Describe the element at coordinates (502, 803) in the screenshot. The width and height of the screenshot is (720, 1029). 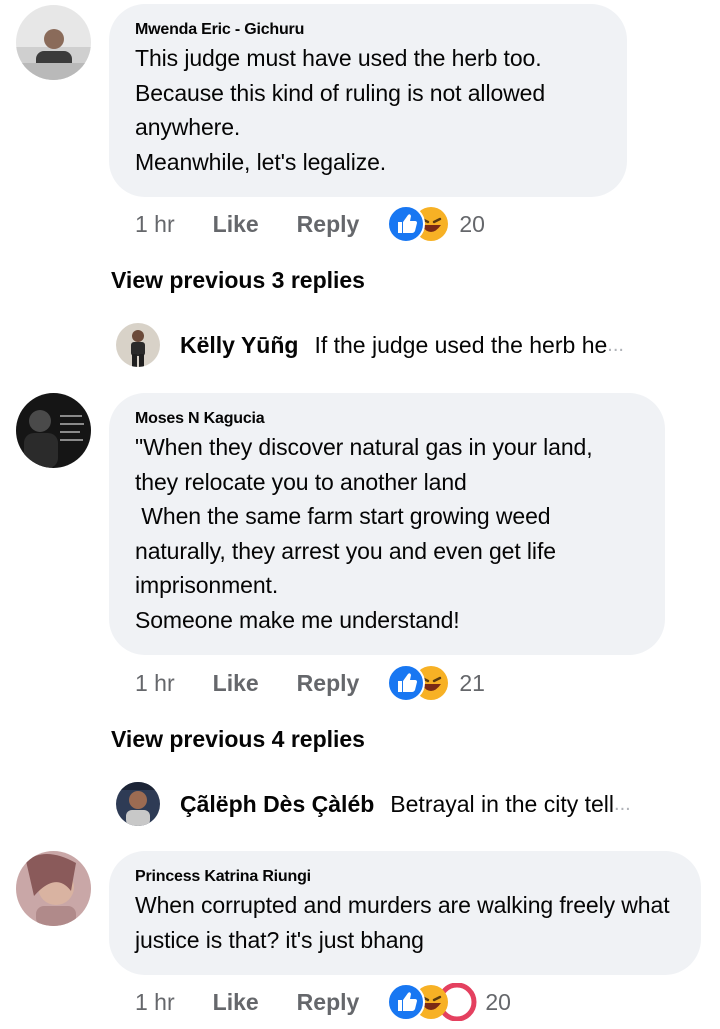
I see `reply-text: Betrayal in the city tell` at that location.